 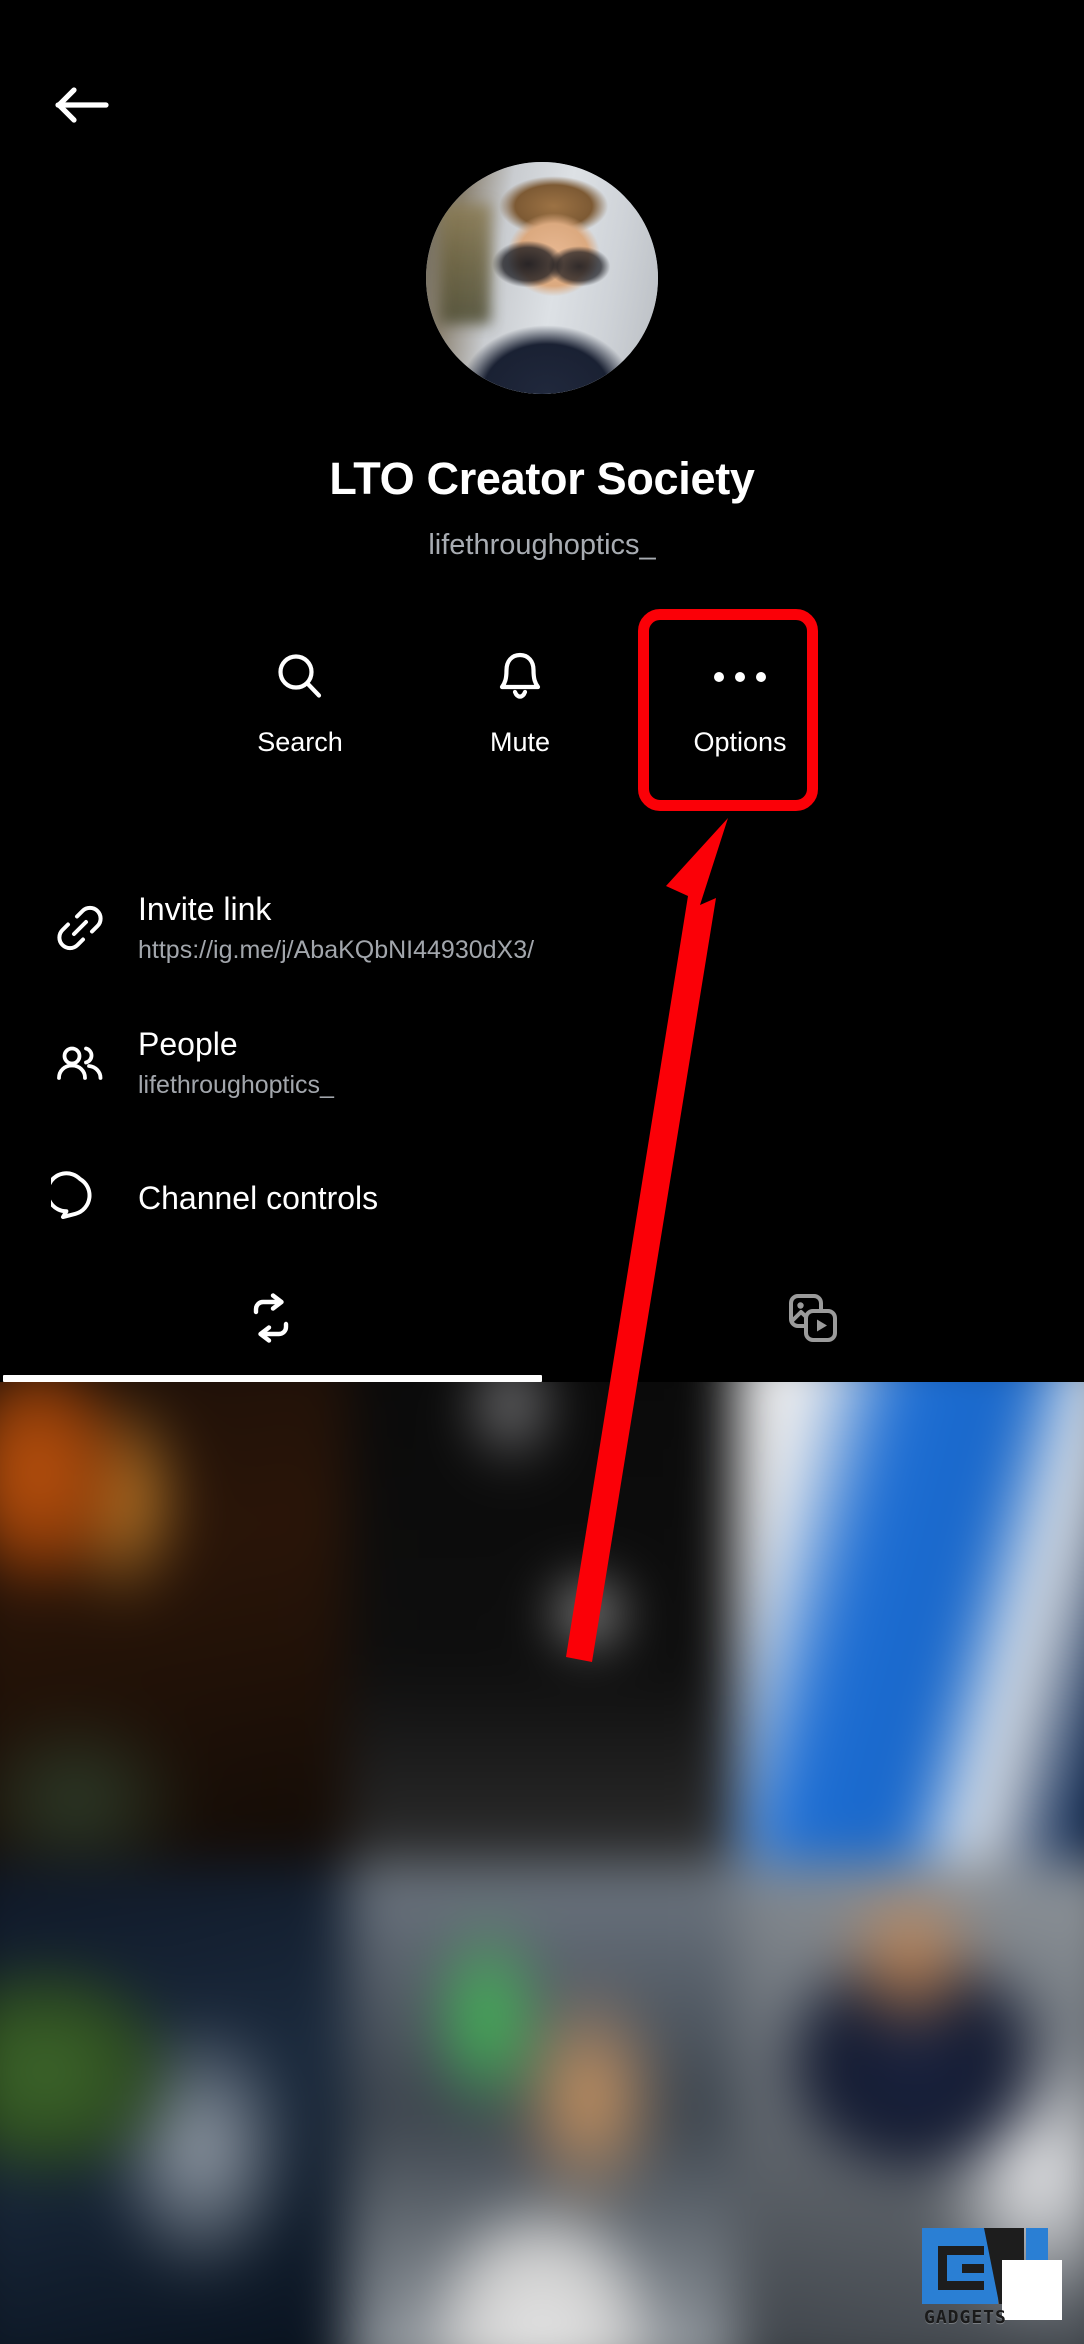 I want to click on list-item-channel-controls: Channel controls, so click(x=542, y=1197).